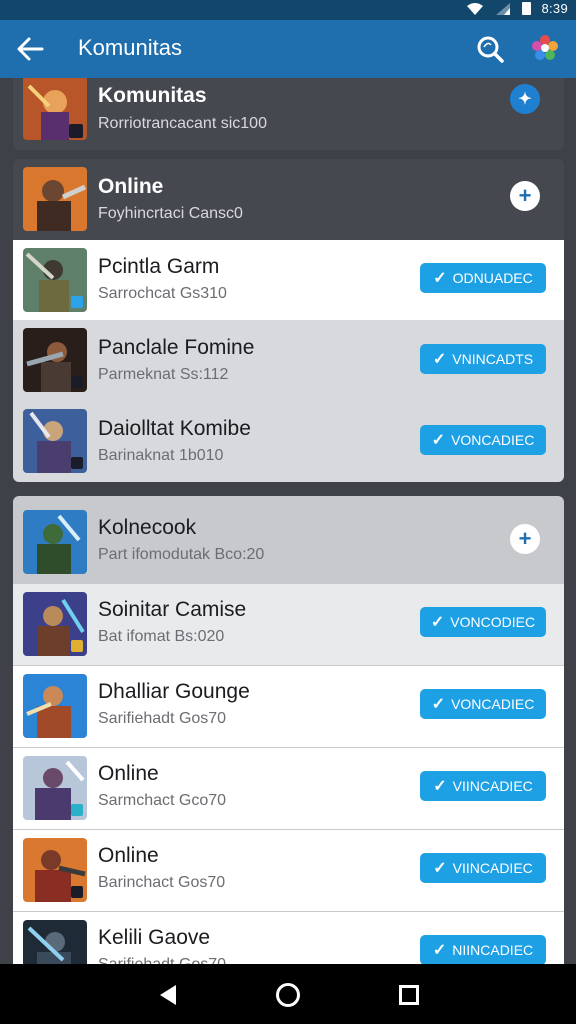 The height and width of the screenshot is (1024, 576). Describe the element at coordinates (162, 293) in the screenshot. I see `item-subtitle: Sarrochcat Gs310` at that location.